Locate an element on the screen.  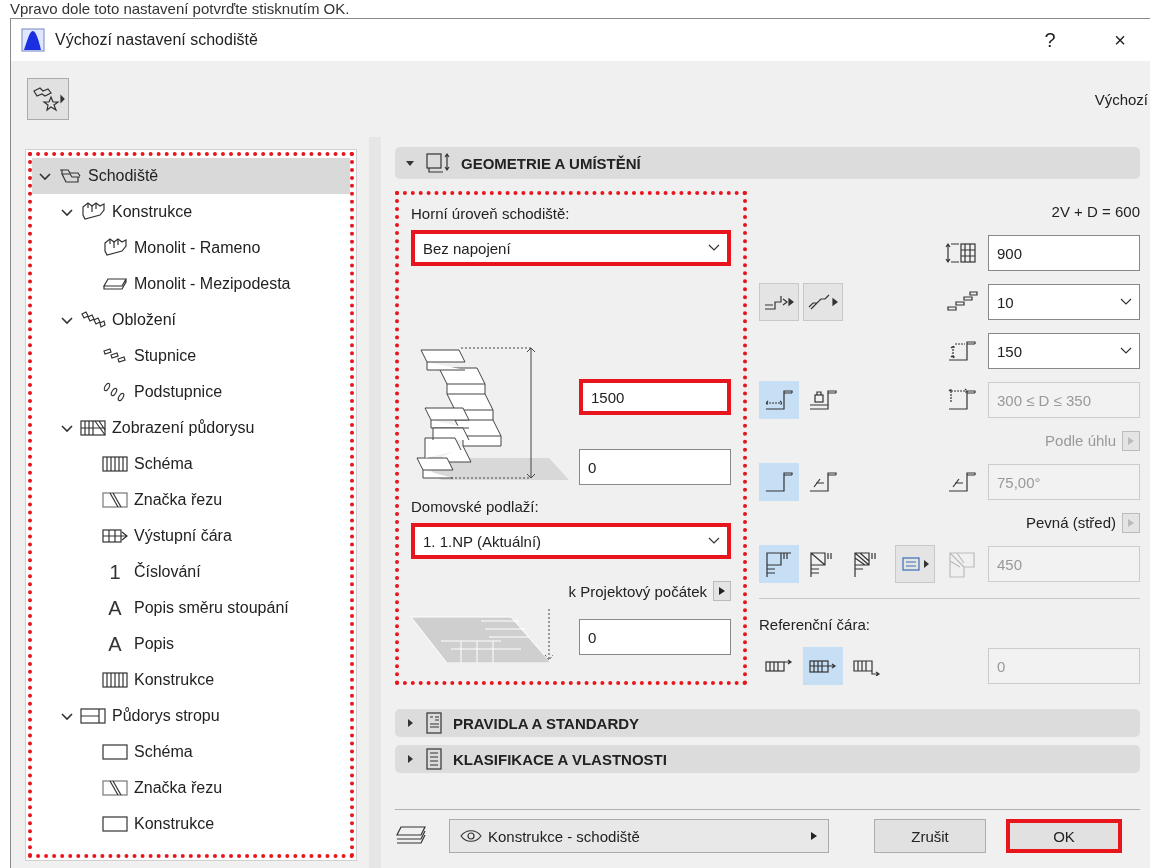
riser-height-icon is located at coordinates (962, 351).